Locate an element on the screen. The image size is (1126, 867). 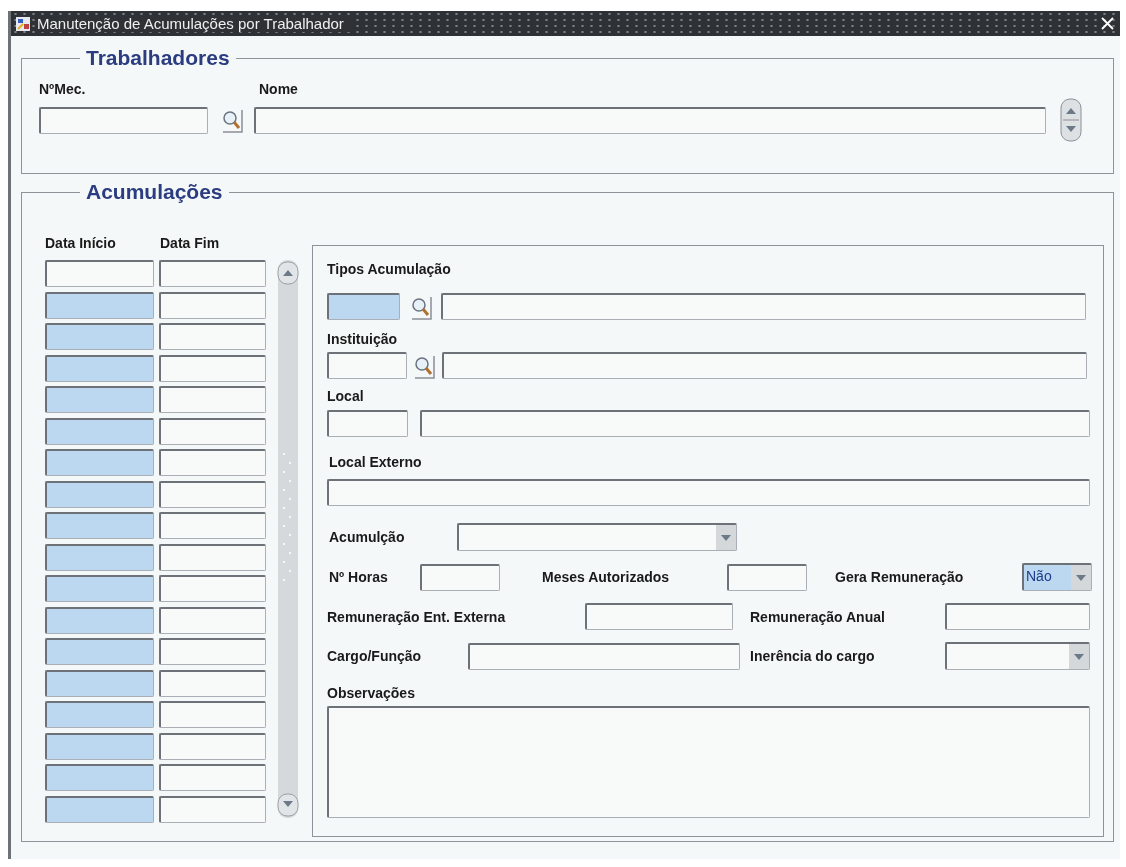
location-name-field is located at coordinates (755, 423).